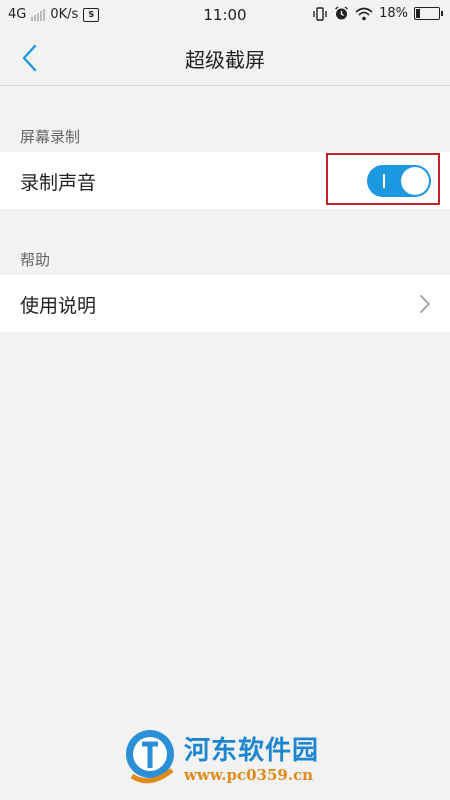  I want to click on watermark-url: www.pc0359.cn, so click(249, 775).